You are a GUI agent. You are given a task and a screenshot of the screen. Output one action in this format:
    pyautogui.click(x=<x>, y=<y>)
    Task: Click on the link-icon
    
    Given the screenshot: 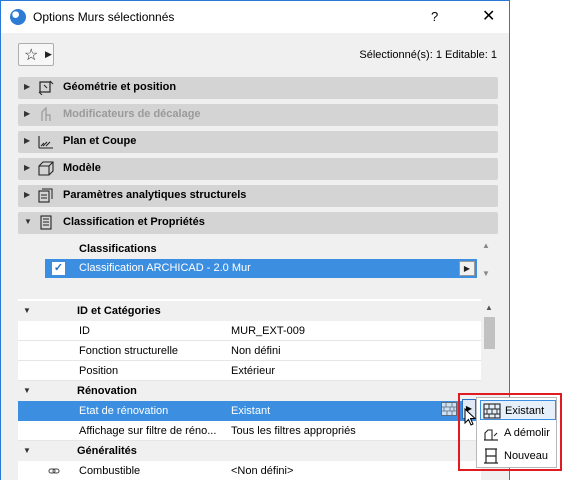 What is the action you would take?
    pyautogui.click(x=54, y=471)
    